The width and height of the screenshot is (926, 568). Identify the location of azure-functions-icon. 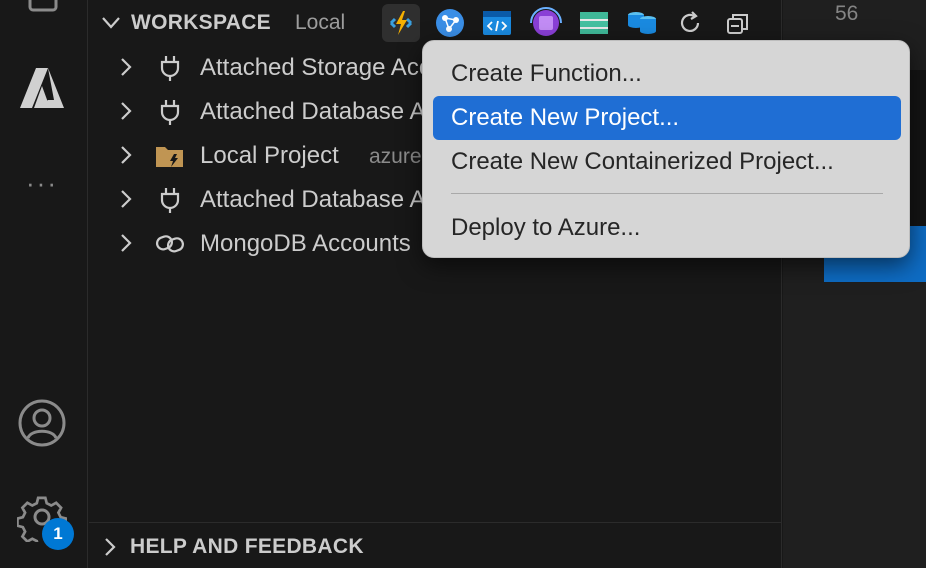
(401, 23).